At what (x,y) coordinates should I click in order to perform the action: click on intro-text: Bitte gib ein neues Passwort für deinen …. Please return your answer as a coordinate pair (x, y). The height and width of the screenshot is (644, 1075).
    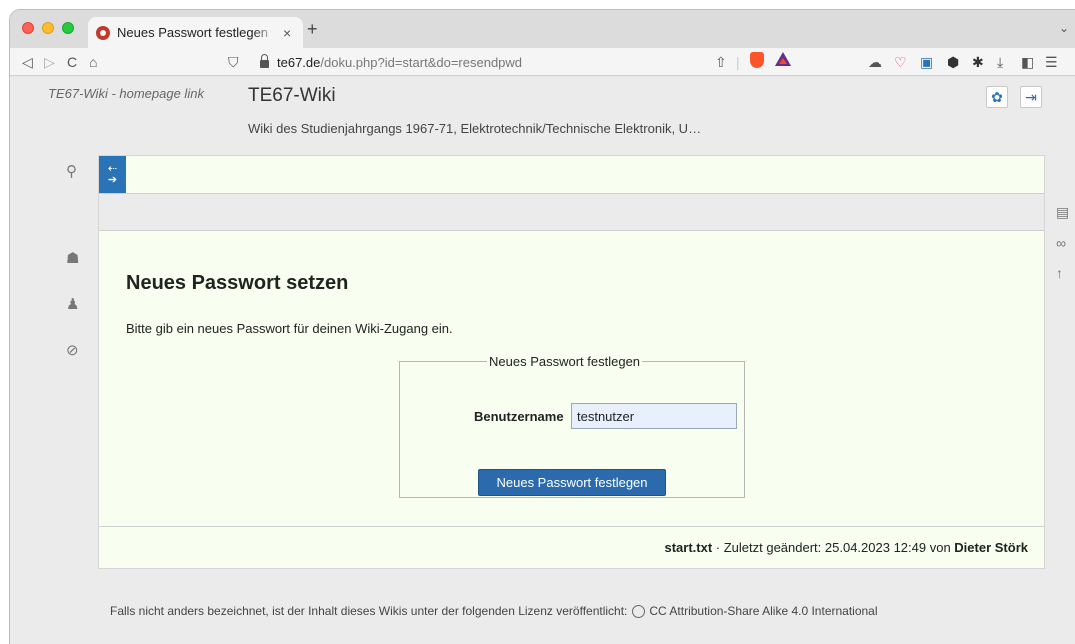
    Looking at the image, I should click on (289, 328).